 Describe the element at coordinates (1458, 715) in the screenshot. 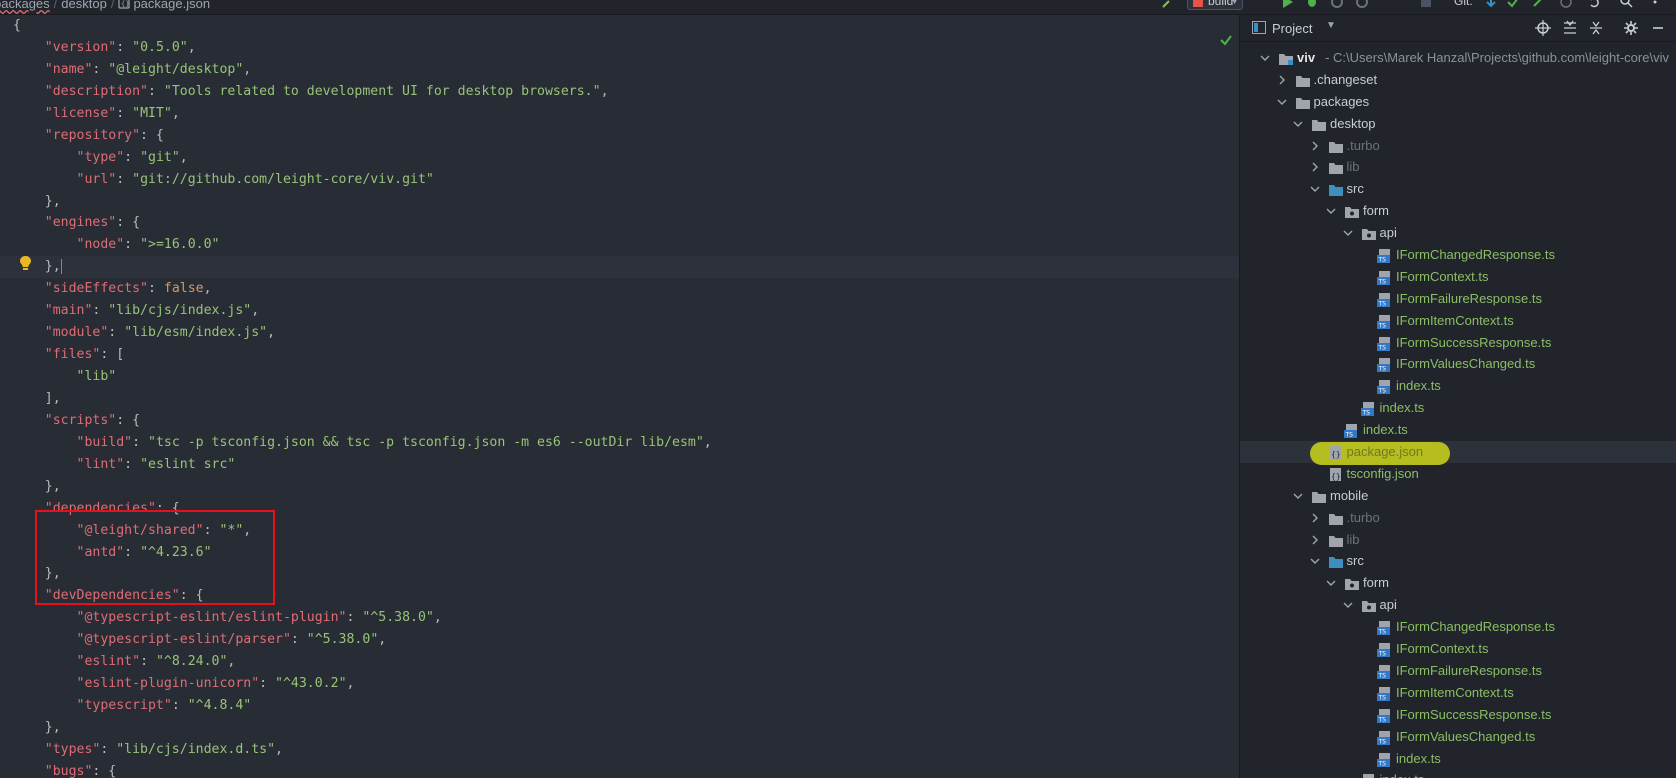

I see `tree-file-item: TS IFormSuccessResponse.ts` at that location.